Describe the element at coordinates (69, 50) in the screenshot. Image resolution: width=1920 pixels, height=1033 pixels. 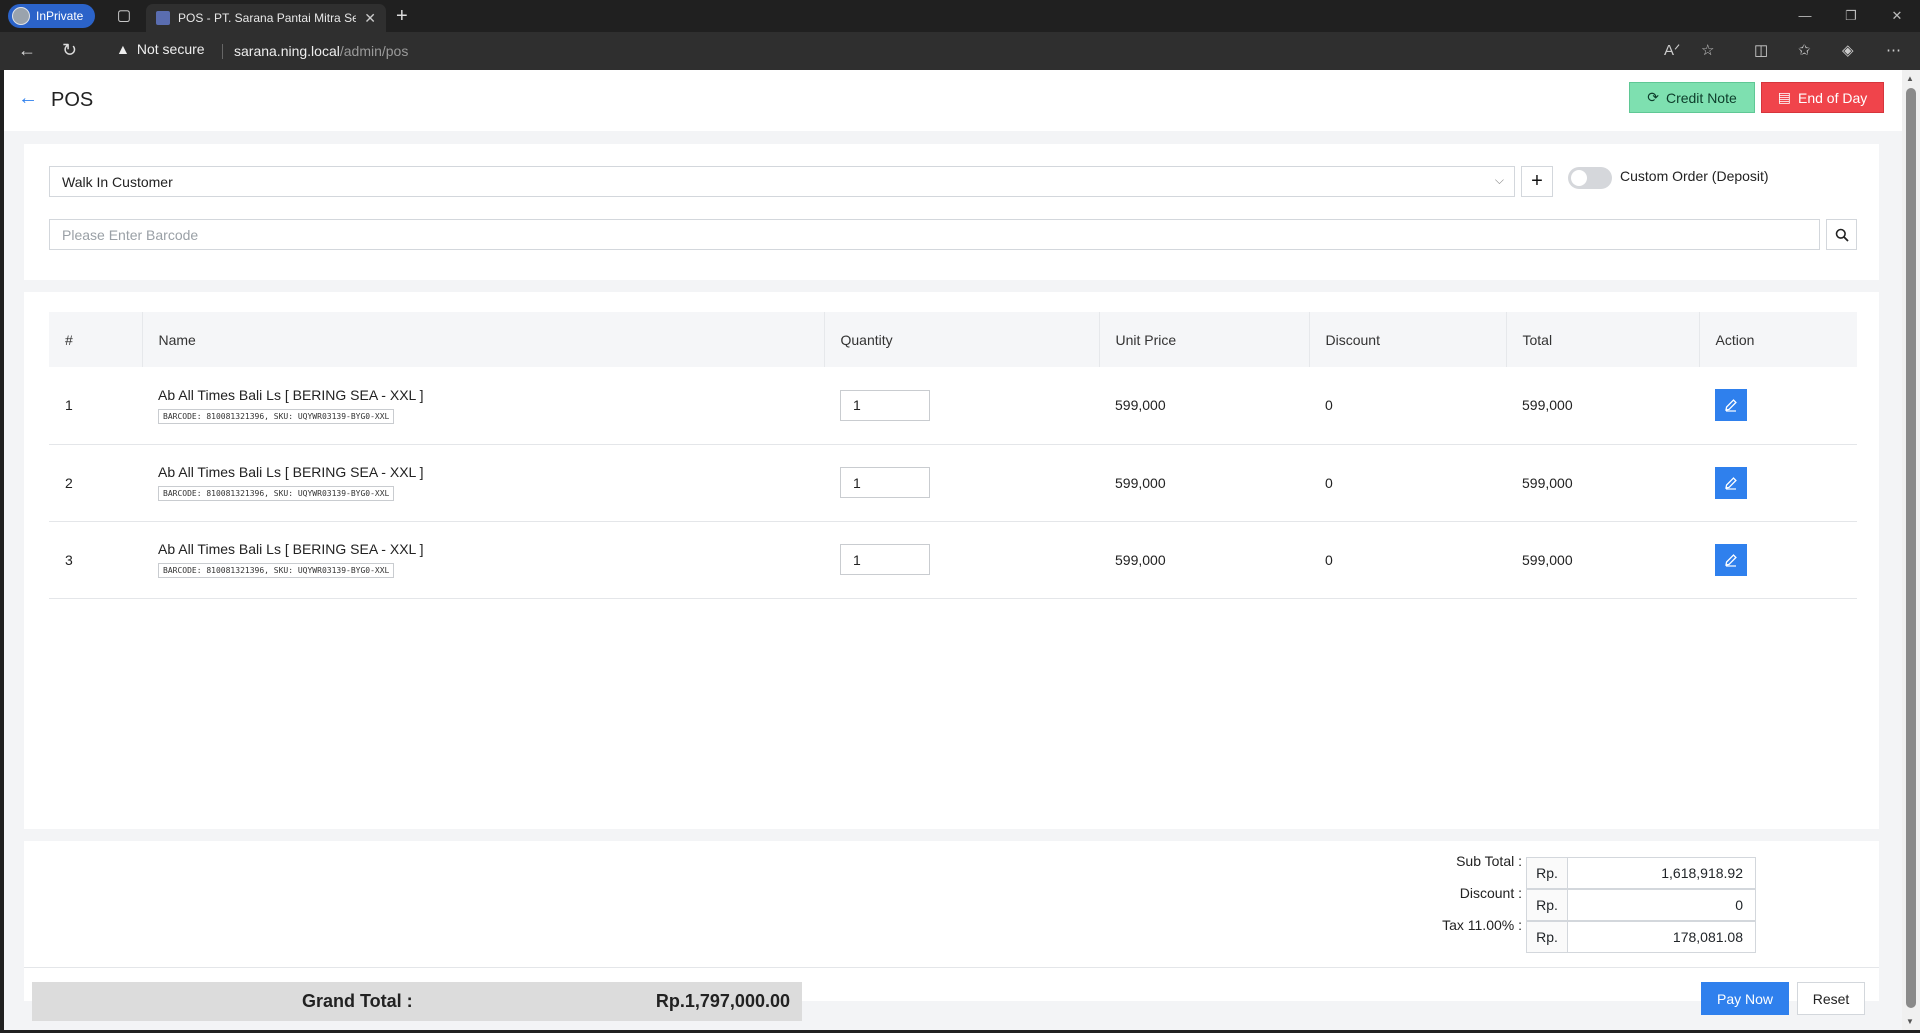
I see `refresh-icon: ↻` at that location.